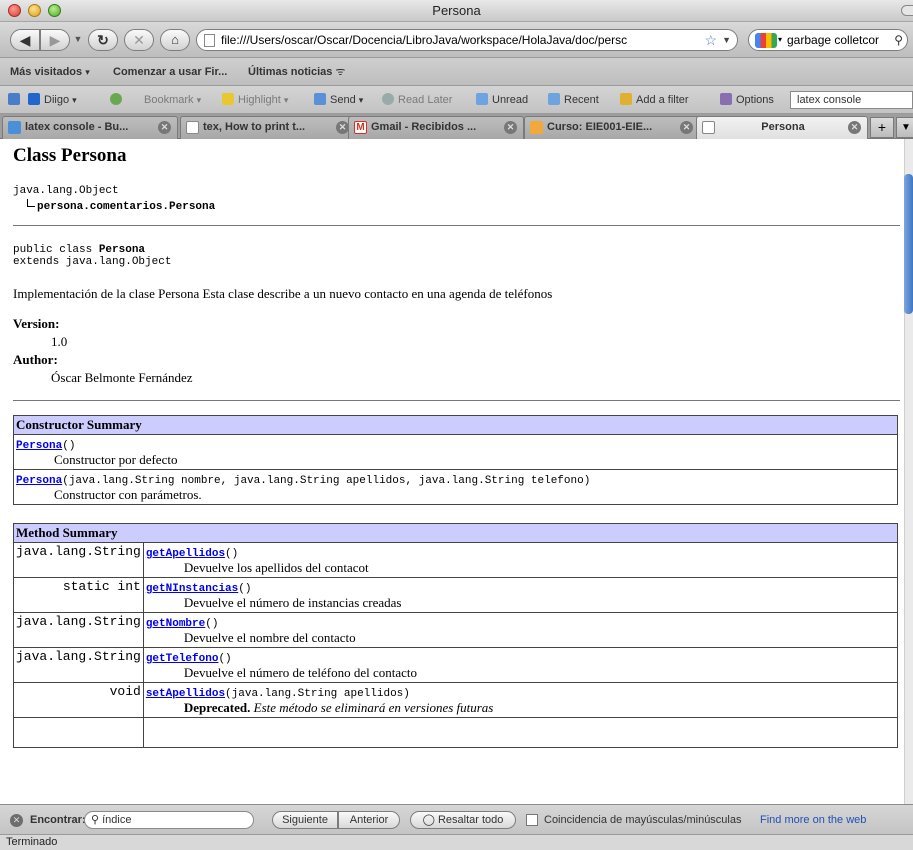 Image resolution: width=913 pixels, height=850 pixels. Describe the element at coordinates (456, 207) in the screenshot. I see `hierarchy-child-row: persona.comentarios.Persona` at that location.